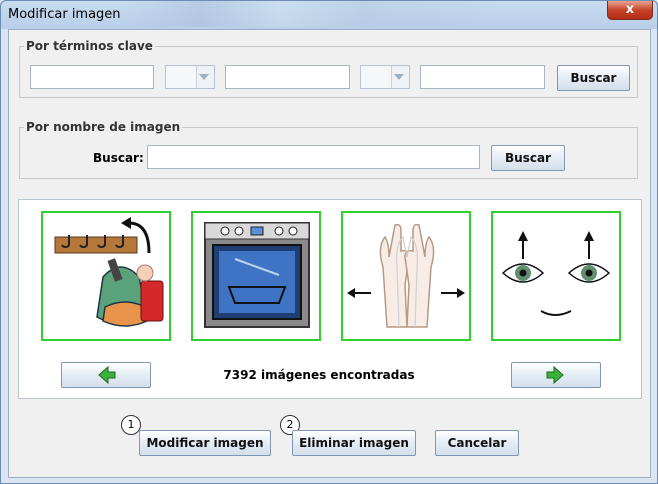  I want to click on thumbnail-eyes-raised, so click(556, 276).